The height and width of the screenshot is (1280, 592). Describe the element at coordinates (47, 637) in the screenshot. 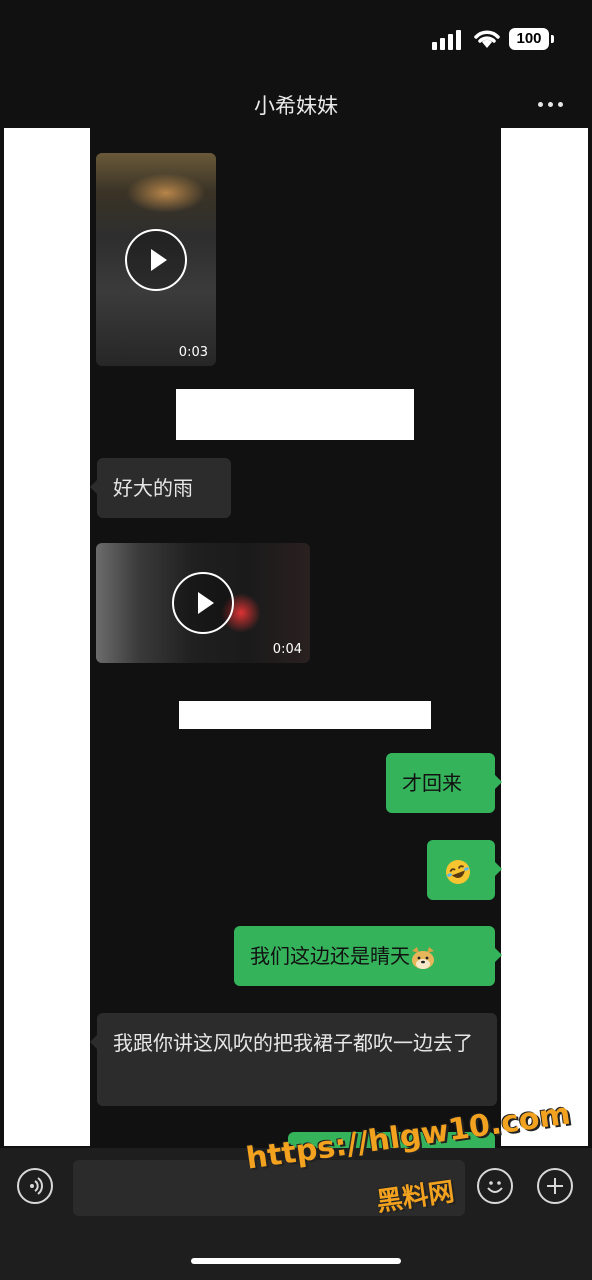

I see `left-blank-panel` at that location.